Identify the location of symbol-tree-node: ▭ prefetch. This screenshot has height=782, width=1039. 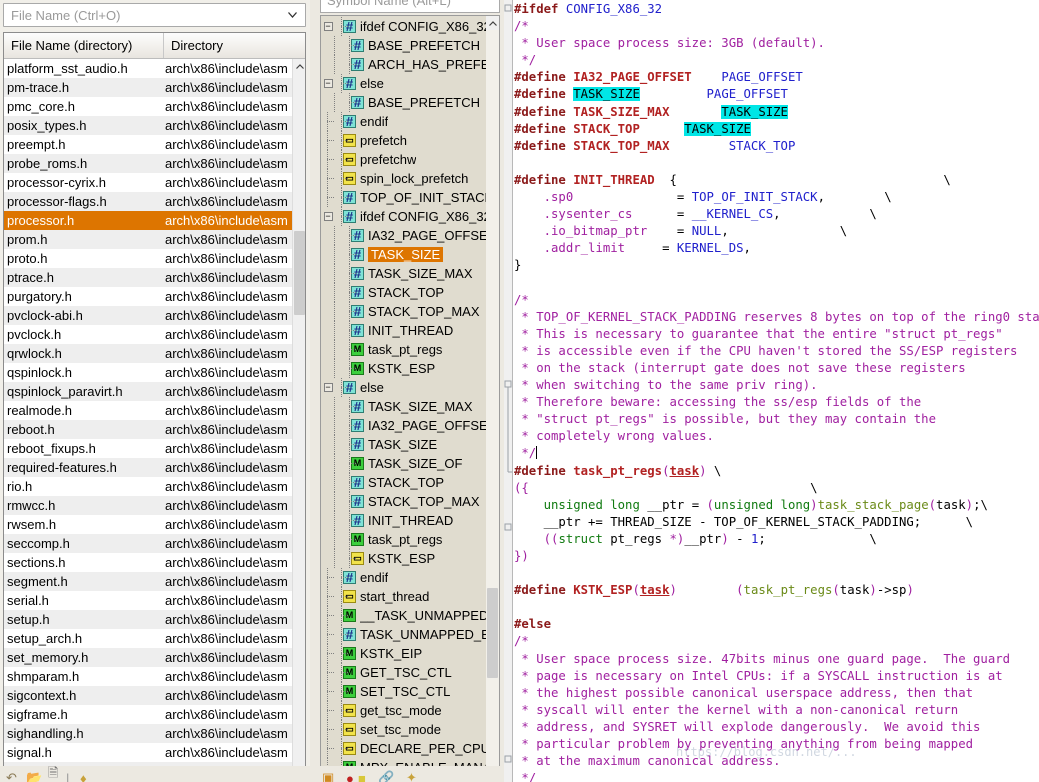
(403, 140).